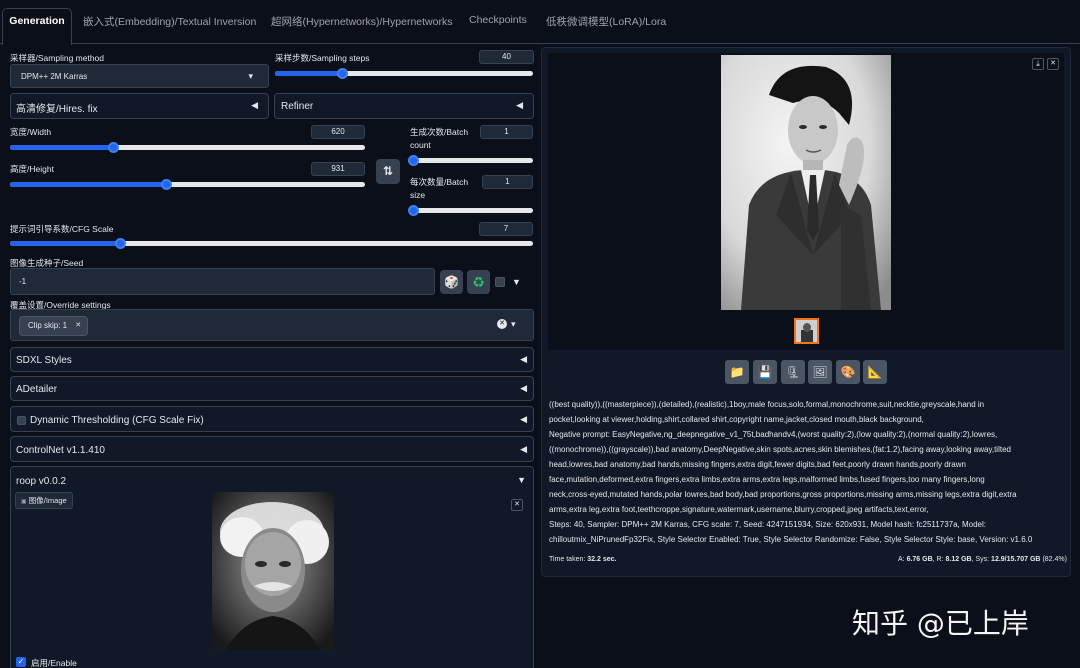  What do you see at coordinates (1038, 64) in the screenshot?
I see `download-icon: ⤓` at bounding box center [1038, 64].